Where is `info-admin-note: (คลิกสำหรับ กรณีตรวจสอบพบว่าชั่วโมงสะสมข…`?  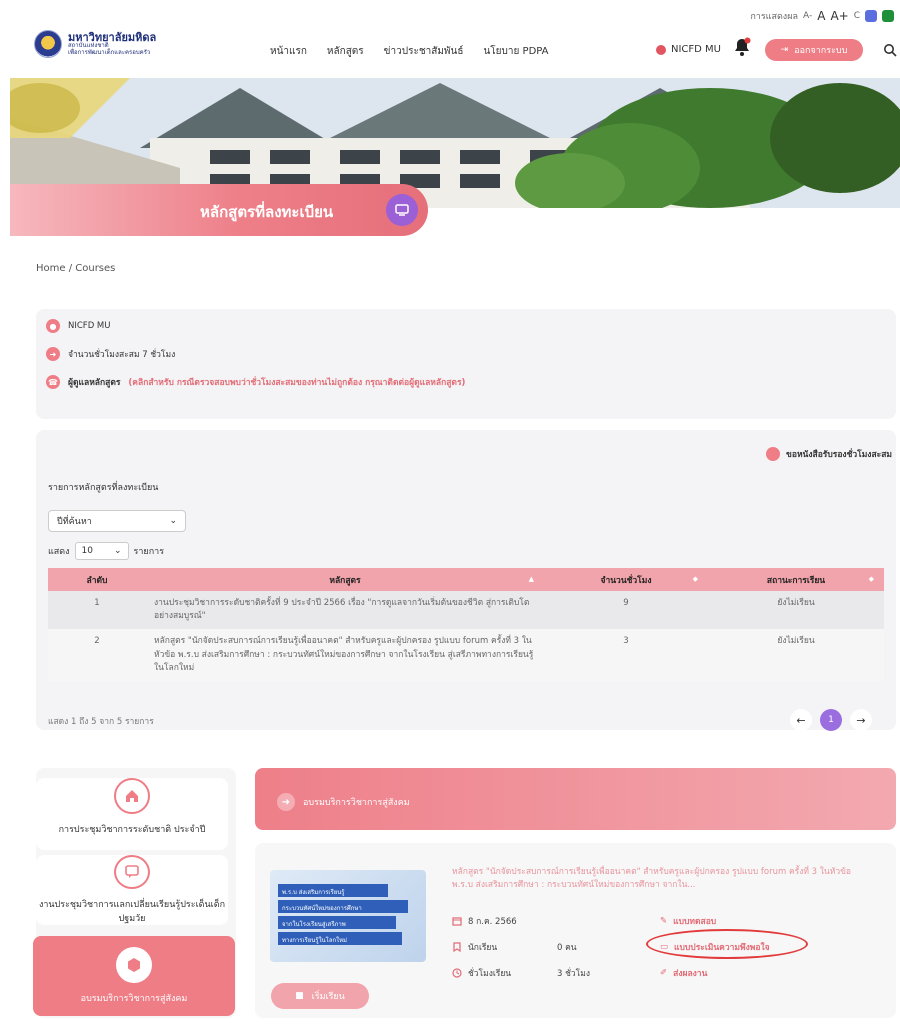 info-admin-note: (คลิกสำหรับ กรณีตรวจสอบพบว่าชั่วโมงสะสมข… is located at coordinates (296, 382).